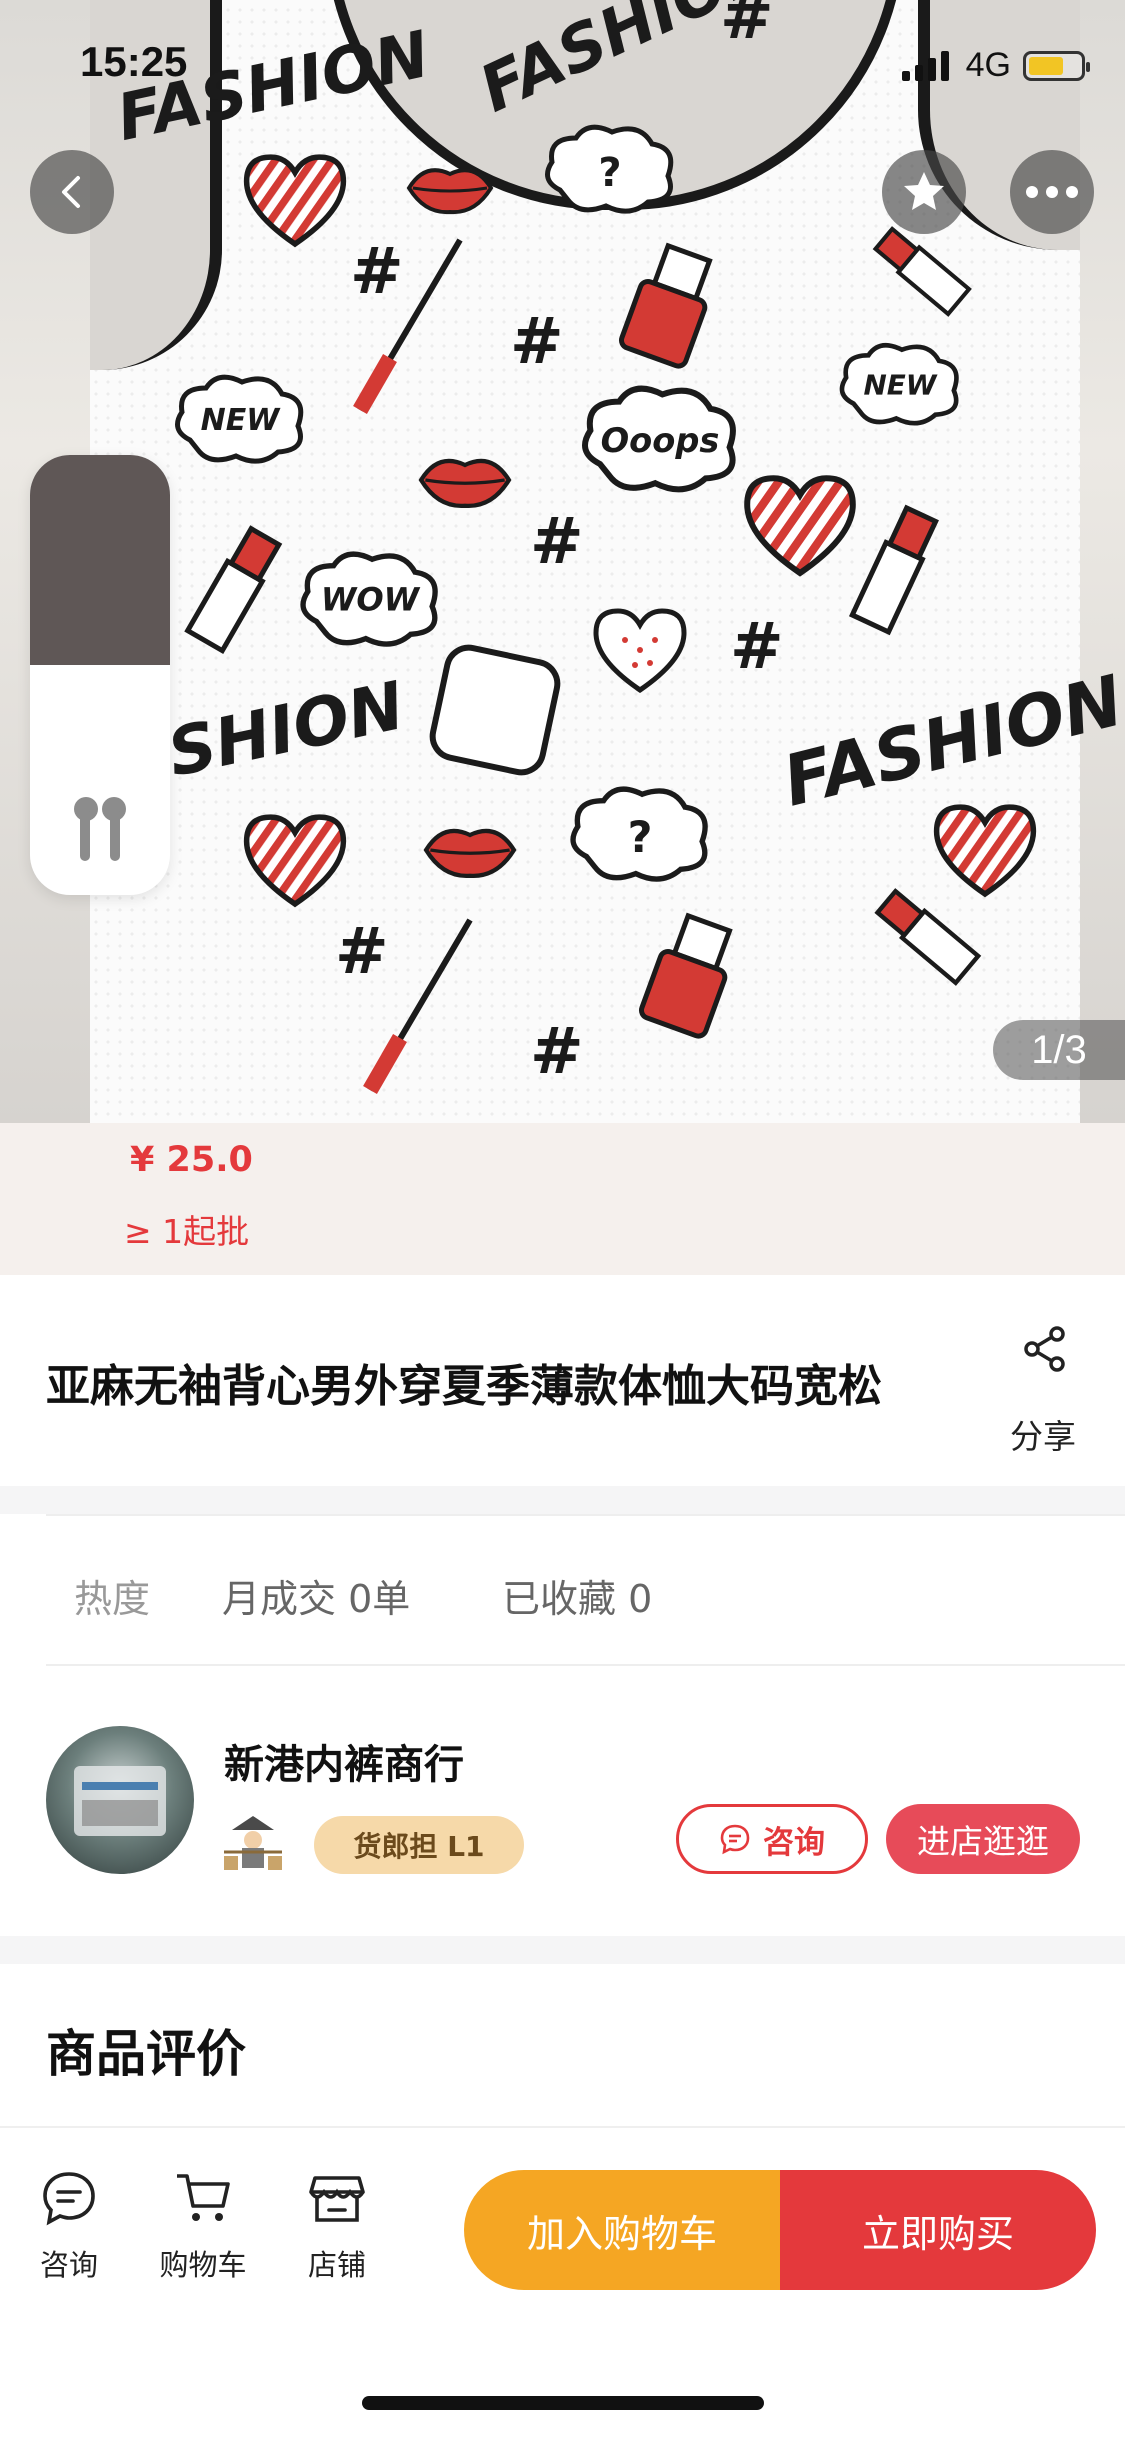  I want to click on signal-icon, so click(925, 65).